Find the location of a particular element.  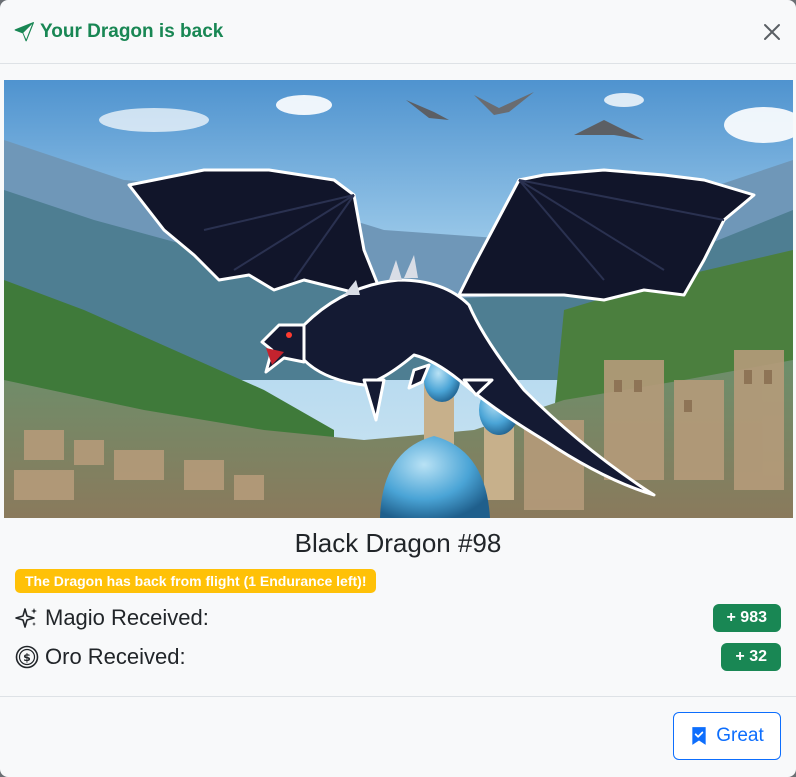

reward-row-oro: $ Oro Received: + 32 is located at coordinates (398, 657).